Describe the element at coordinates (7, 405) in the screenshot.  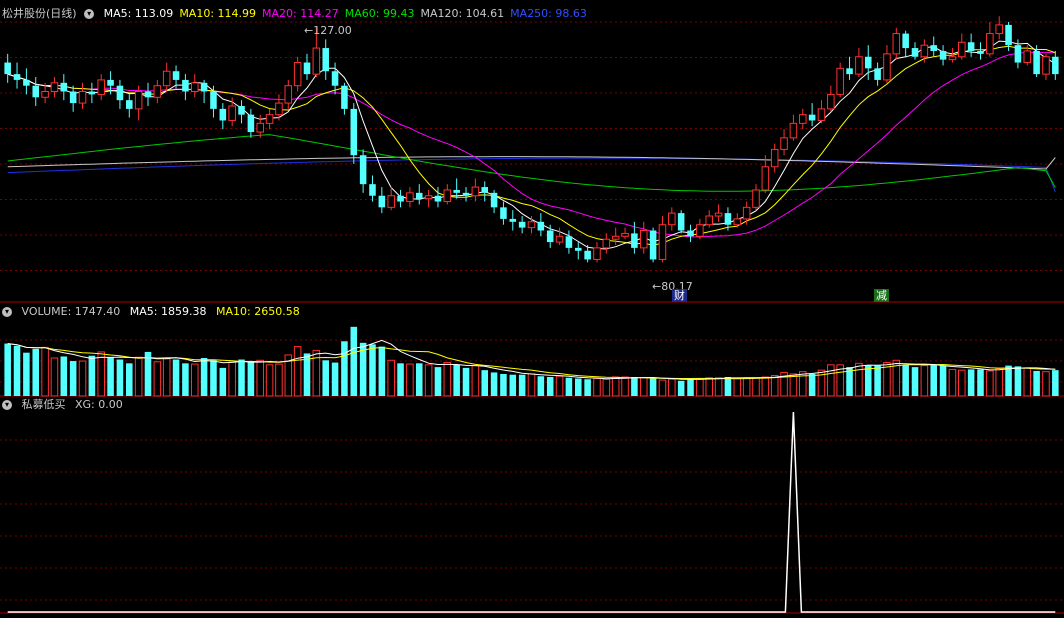
I see `indicator-panel-toggle-icon: ▾` at that location.